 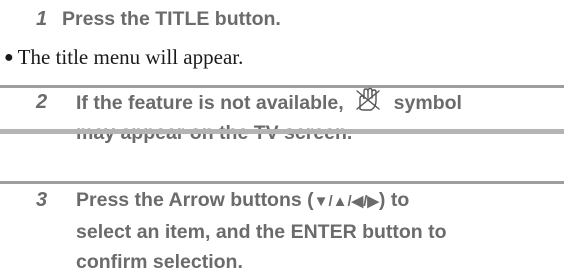 I want to click on step-line: Press the Arrow buttons (▼/▲/◀/▶) to, so click(x=261, y=201).